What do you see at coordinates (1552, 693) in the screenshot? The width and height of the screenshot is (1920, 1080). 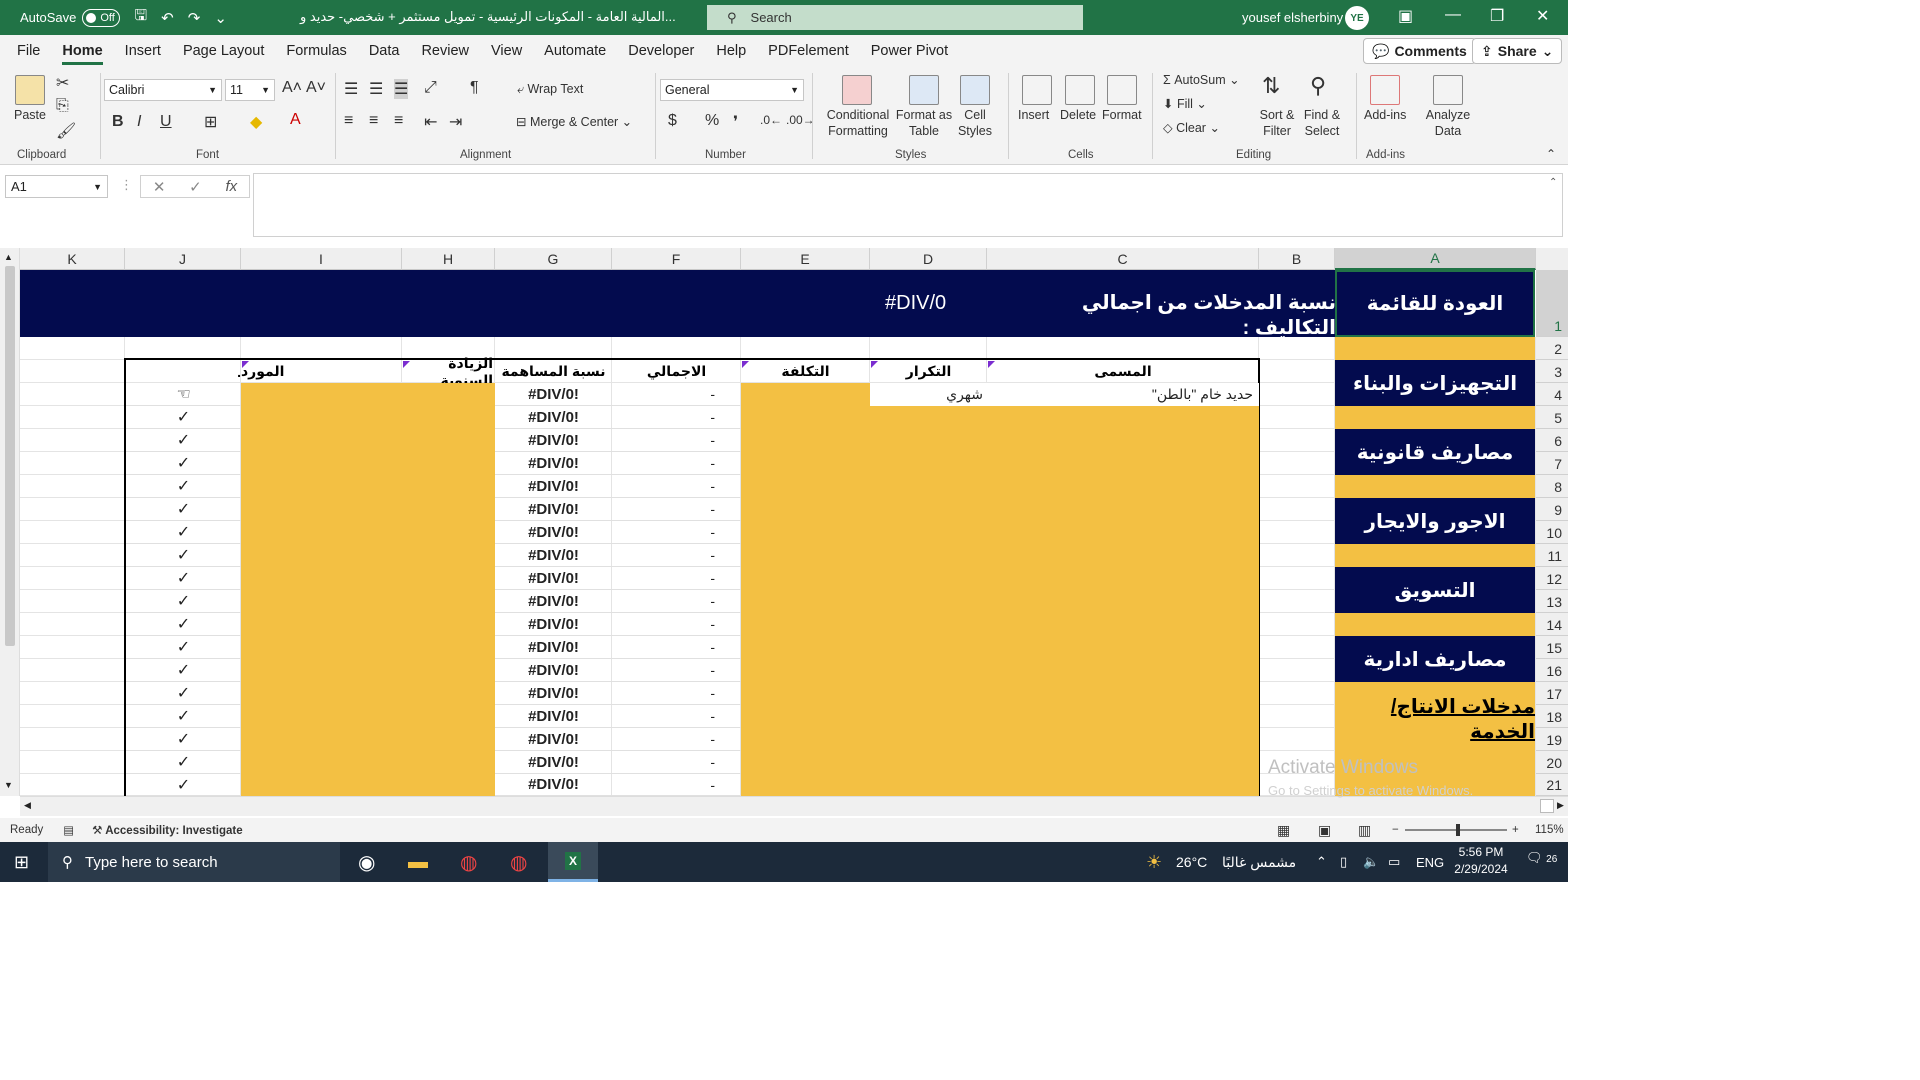 I see `row-header-17: 17` at bounding box center [1552, 693].